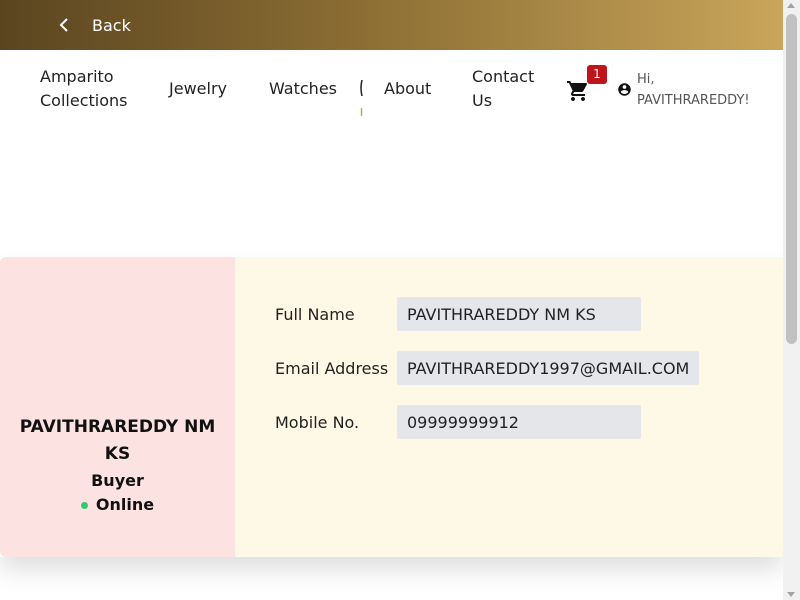 This screenshot has height=600, width=800. I want to click on user-menu: Hi, PAVITHRAREDDY!, so click(683, 90).